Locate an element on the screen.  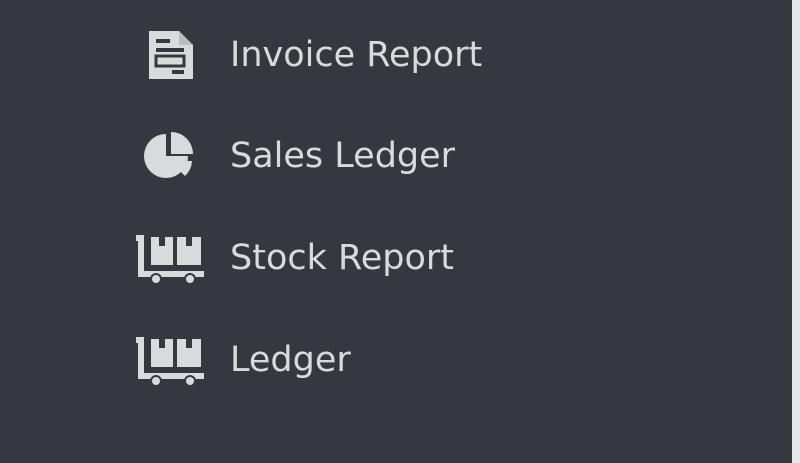
document-icon is located at coordinates (171, 55).